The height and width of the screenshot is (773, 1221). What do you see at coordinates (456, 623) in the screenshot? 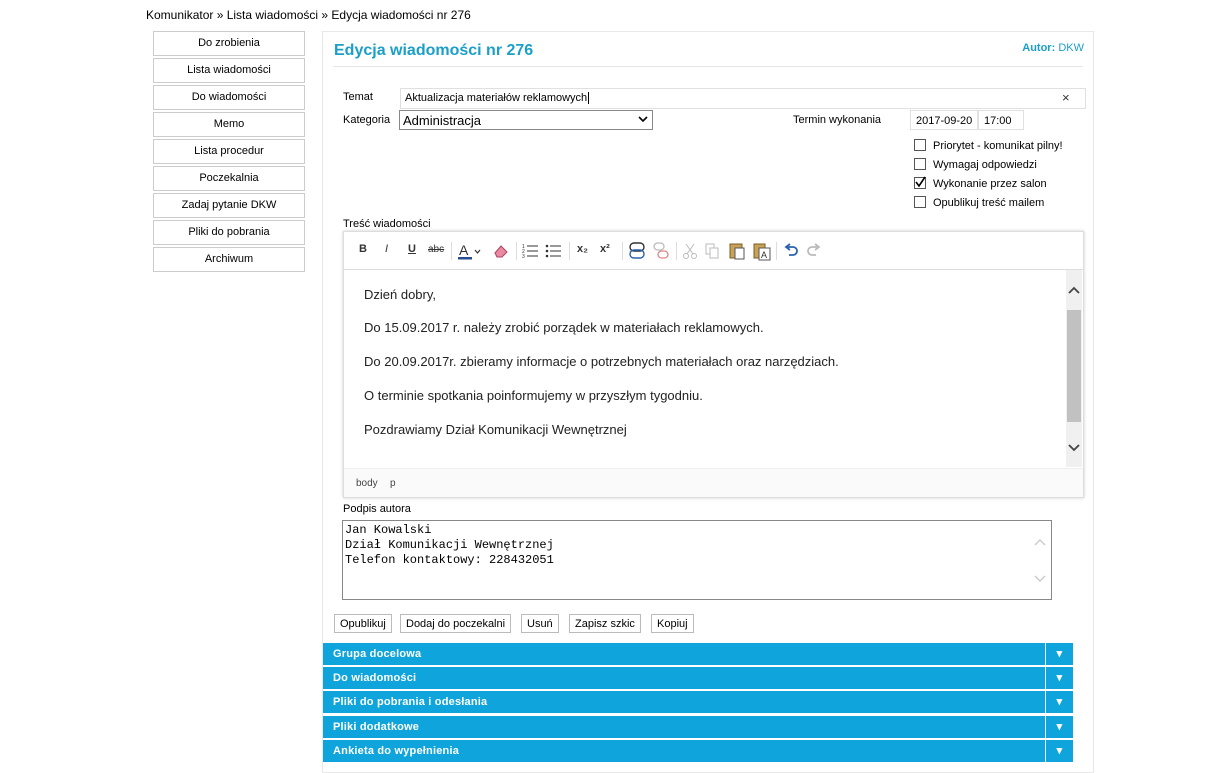
I see `add-to-waiting-button: Dodaj do poczekalni` at bounding box center [456, 623].